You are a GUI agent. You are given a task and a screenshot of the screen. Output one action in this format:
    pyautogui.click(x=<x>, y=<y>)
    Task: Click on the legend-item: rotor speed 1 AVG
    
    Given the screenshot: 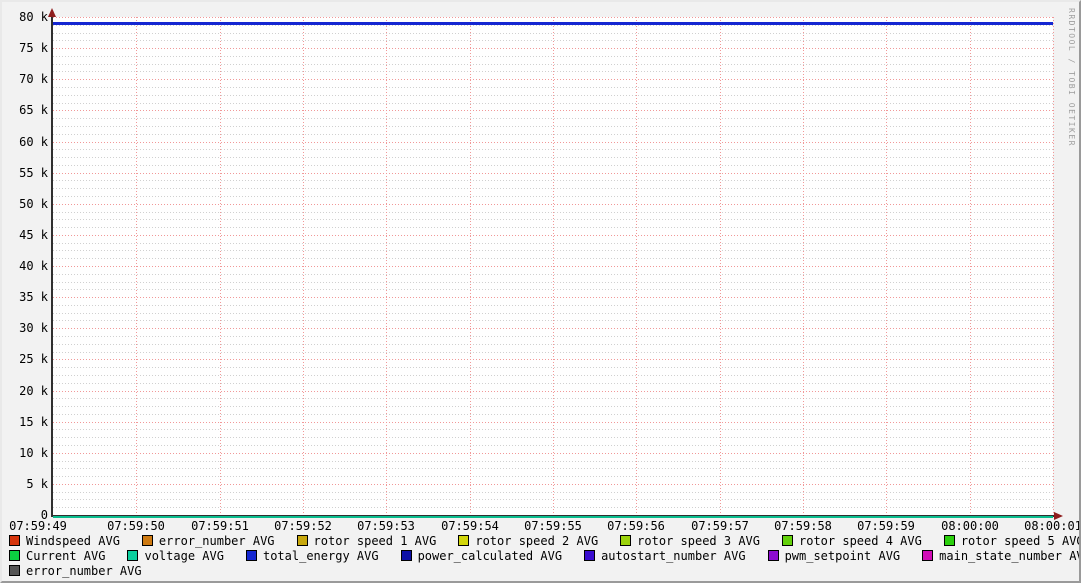 What is the action you would take?
    pyautogui.click(x=366, y=540)
    